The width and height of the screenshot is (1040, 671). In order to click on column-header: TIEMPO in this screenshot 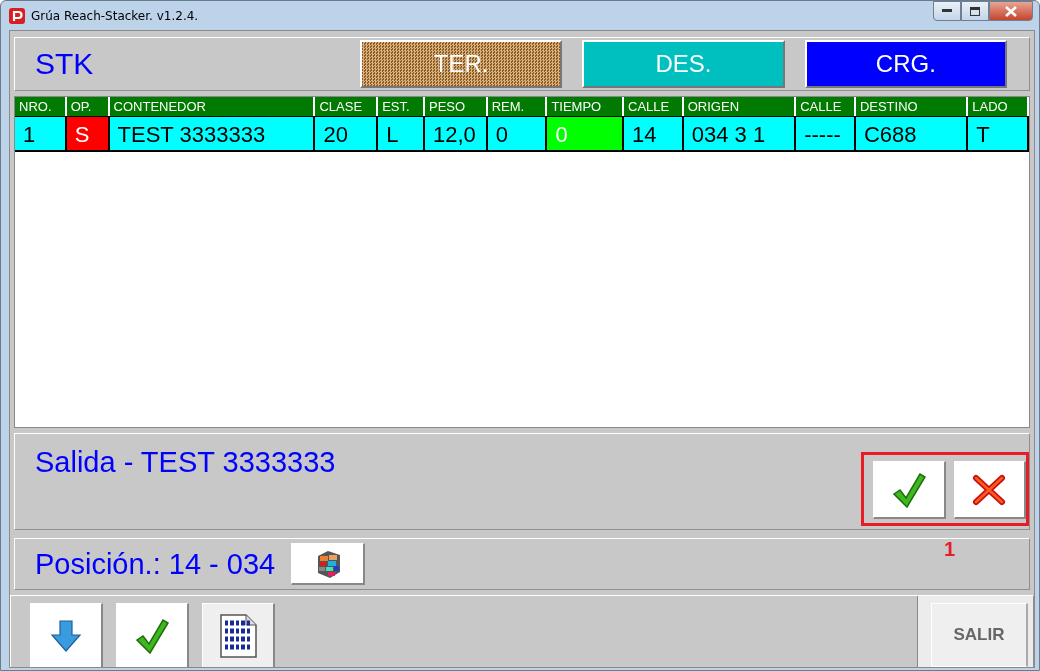, I will do `click(585, 106)`.